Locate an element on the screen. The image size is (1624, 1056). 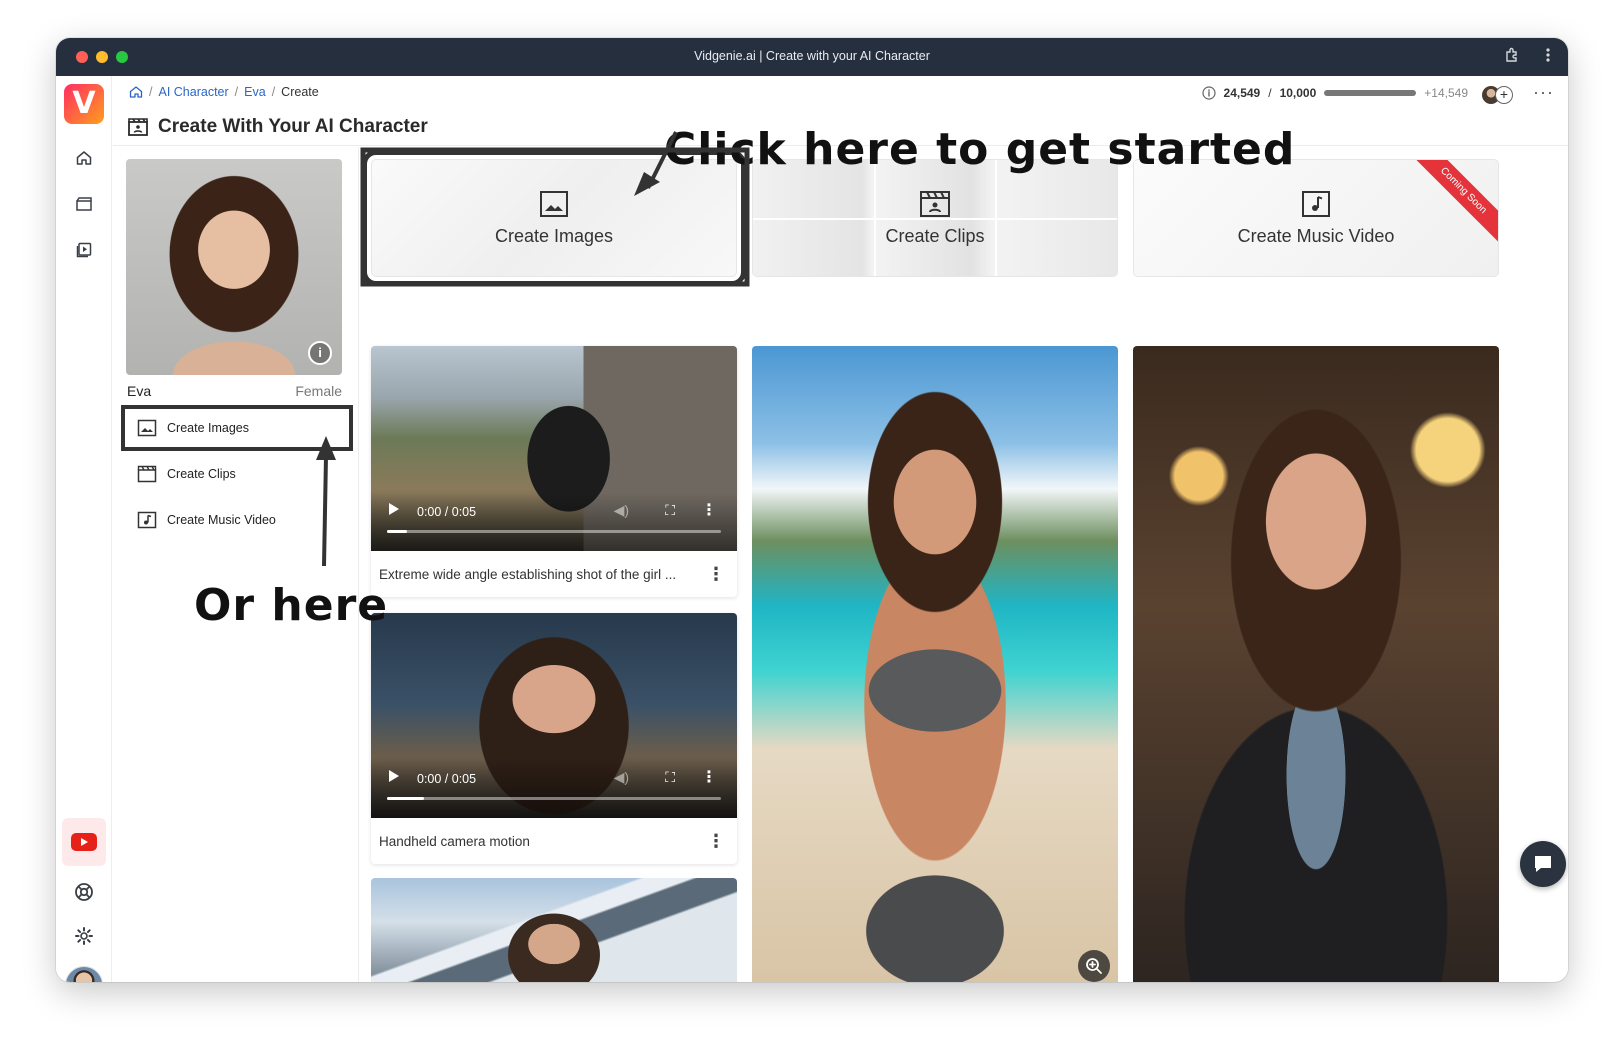
tile-create-images: Create Images is located at coordinates (554, 218).